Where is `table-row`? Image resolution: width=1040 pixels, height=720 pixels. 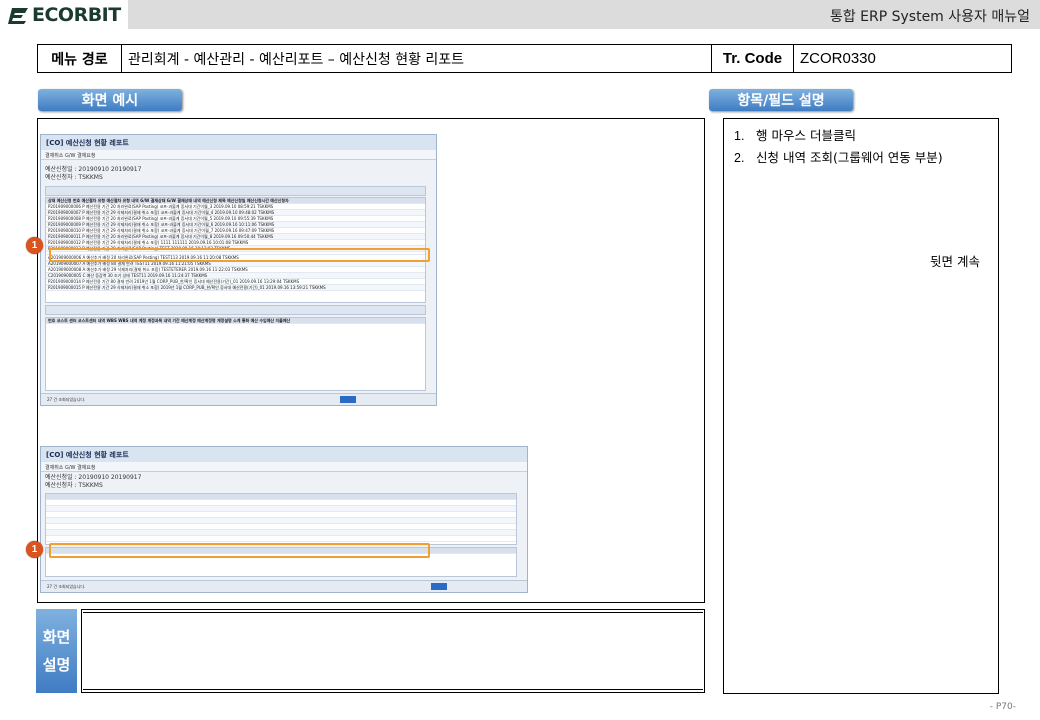 table-row is located at coordinates (281, 539).